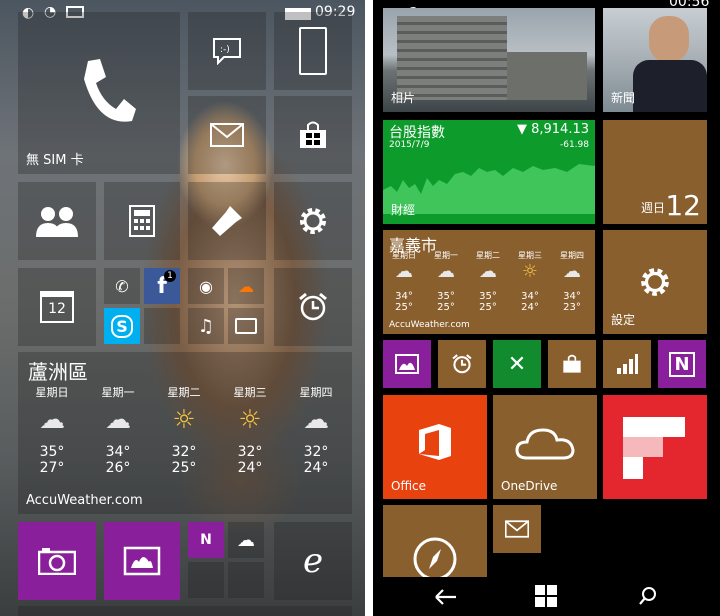  What do you see at coordinates (162, 286) in the screenshot?
I see `facebook-tile: f 1` at bounding box center [162, 286].